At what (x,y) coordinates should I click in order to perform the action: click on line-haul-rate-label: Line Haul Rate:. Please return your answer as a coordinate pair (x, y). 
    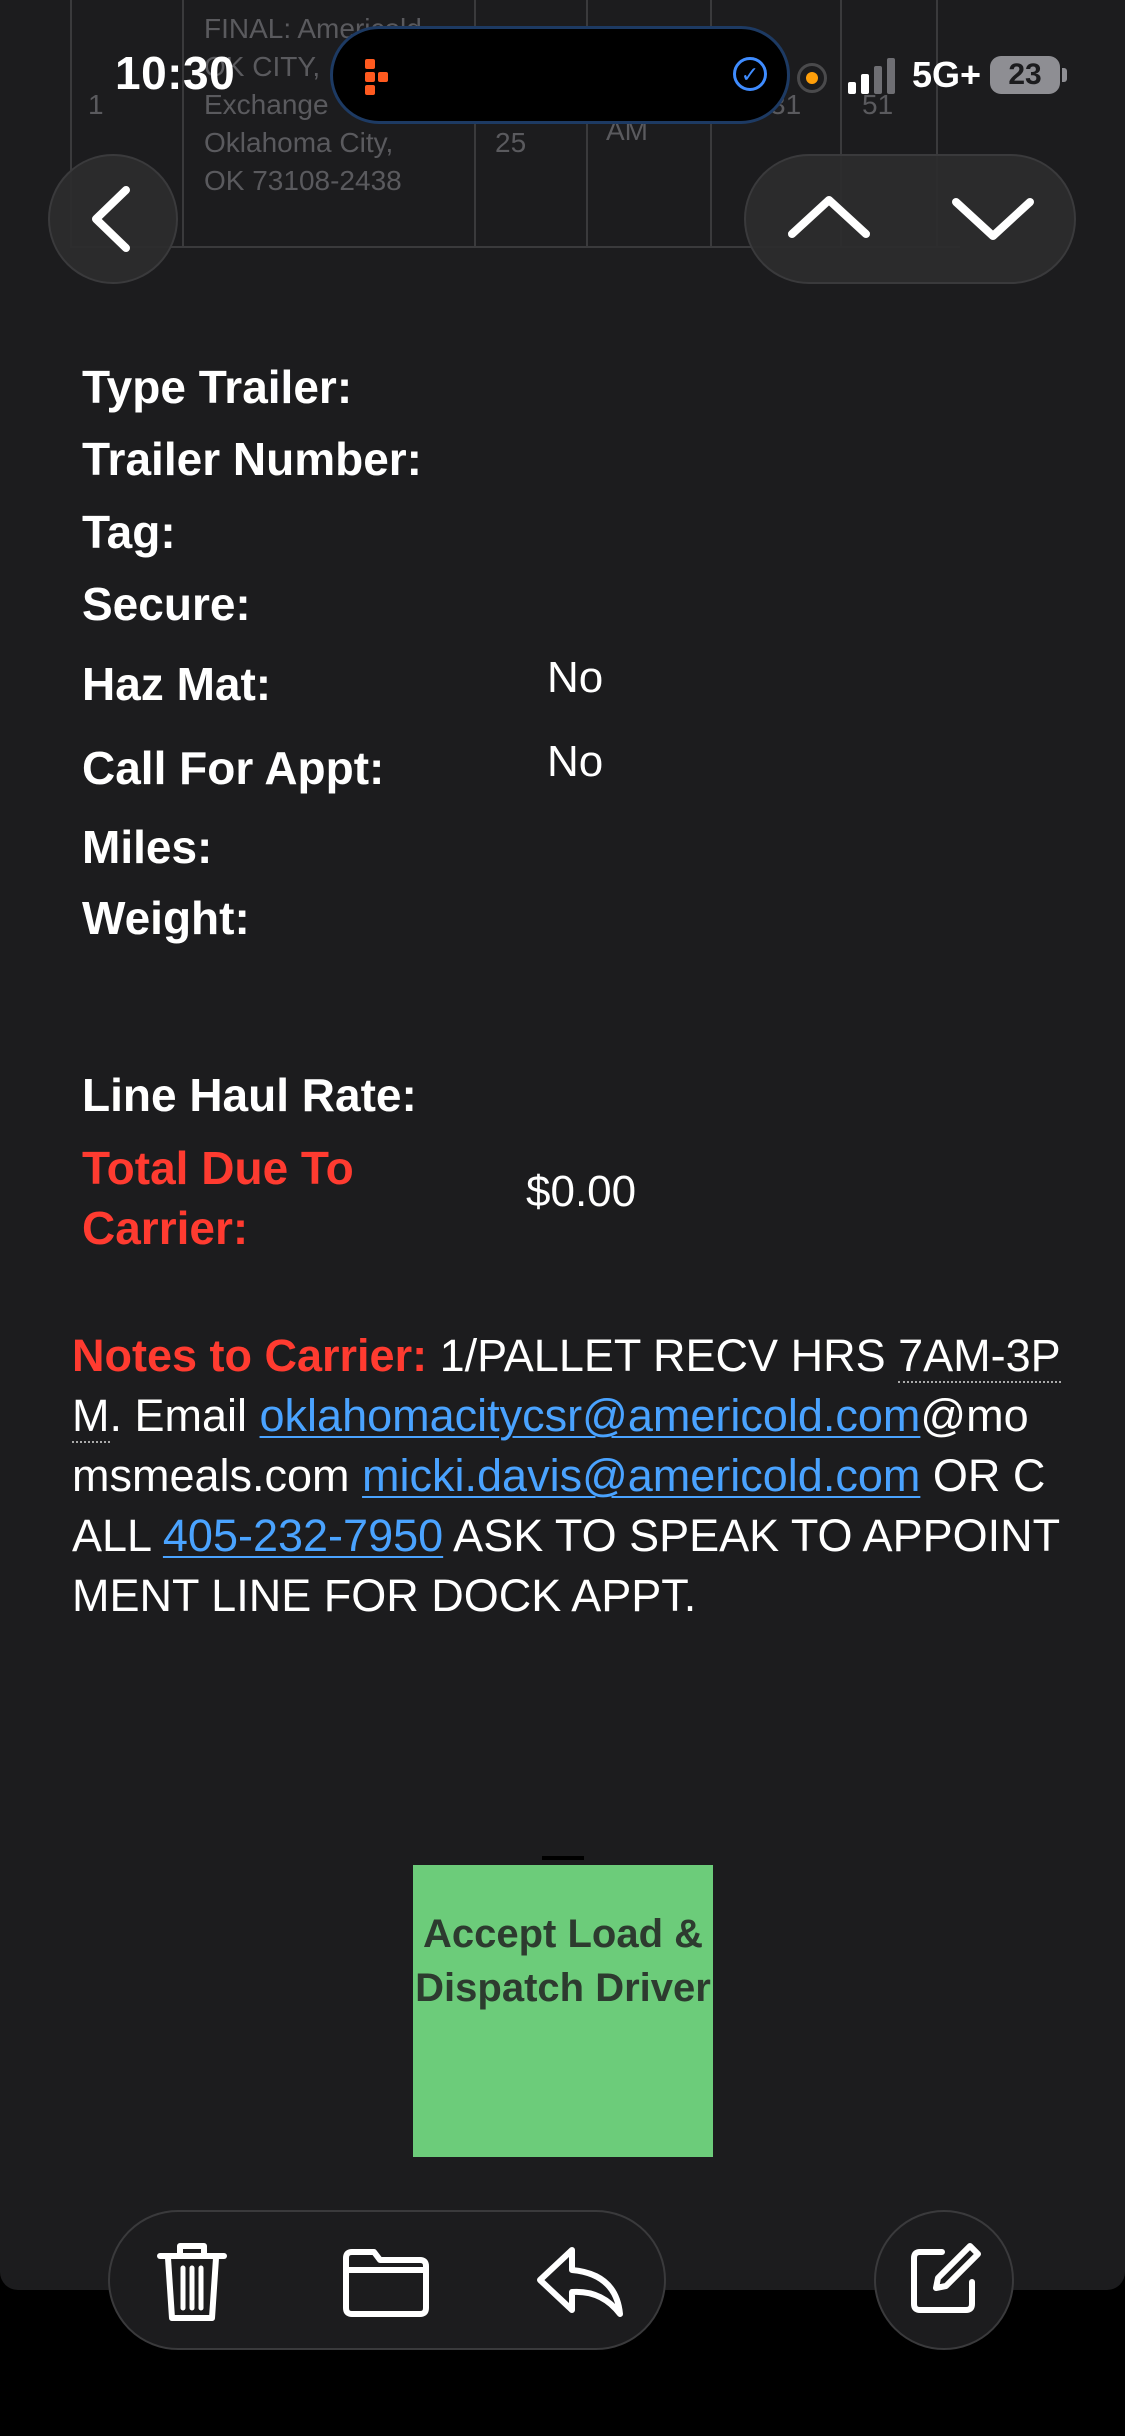
    Looking at the image, I should click on (249, 1095).